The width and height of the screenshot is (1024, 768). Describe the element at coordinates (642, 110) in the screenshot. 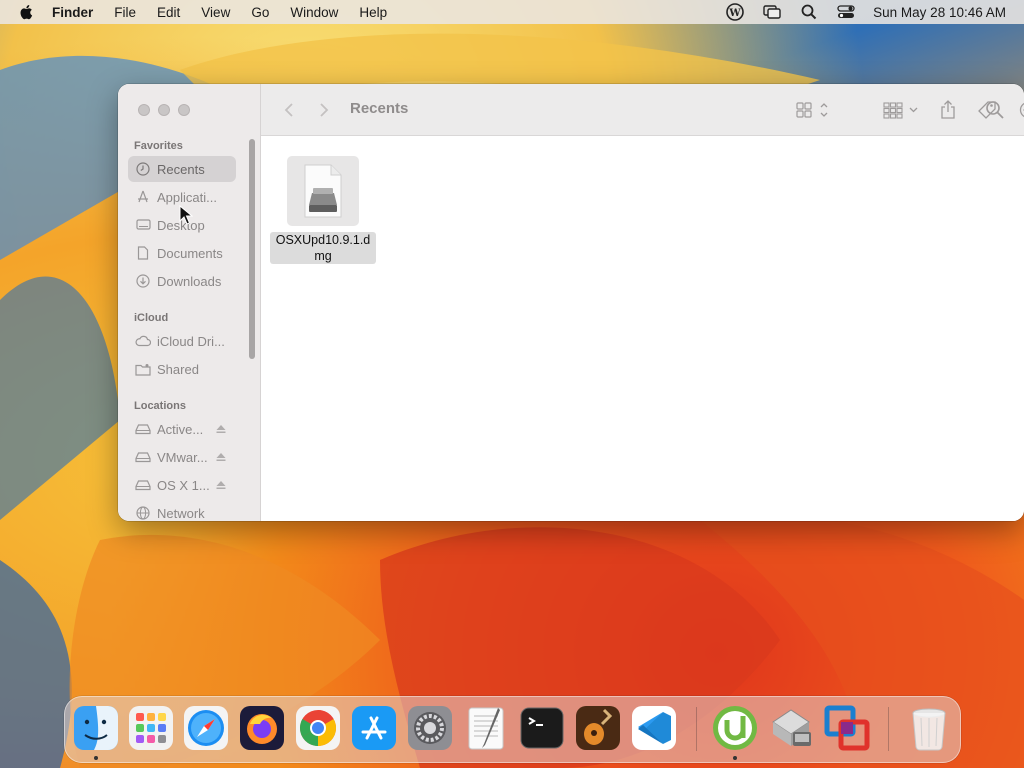

I see `finder-toolbar: Recents` at that location.